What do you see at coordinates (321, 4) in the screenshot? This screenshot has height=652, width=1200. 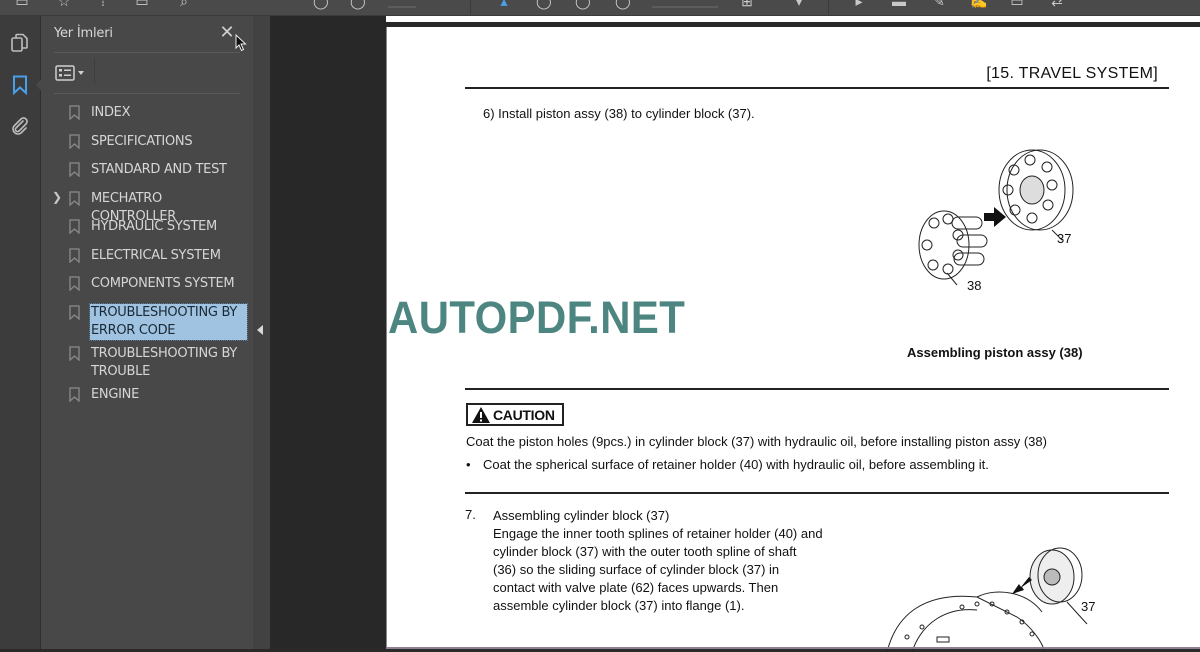 I see `zoom-out-icon: ◯` at bounding box center [321, 4].